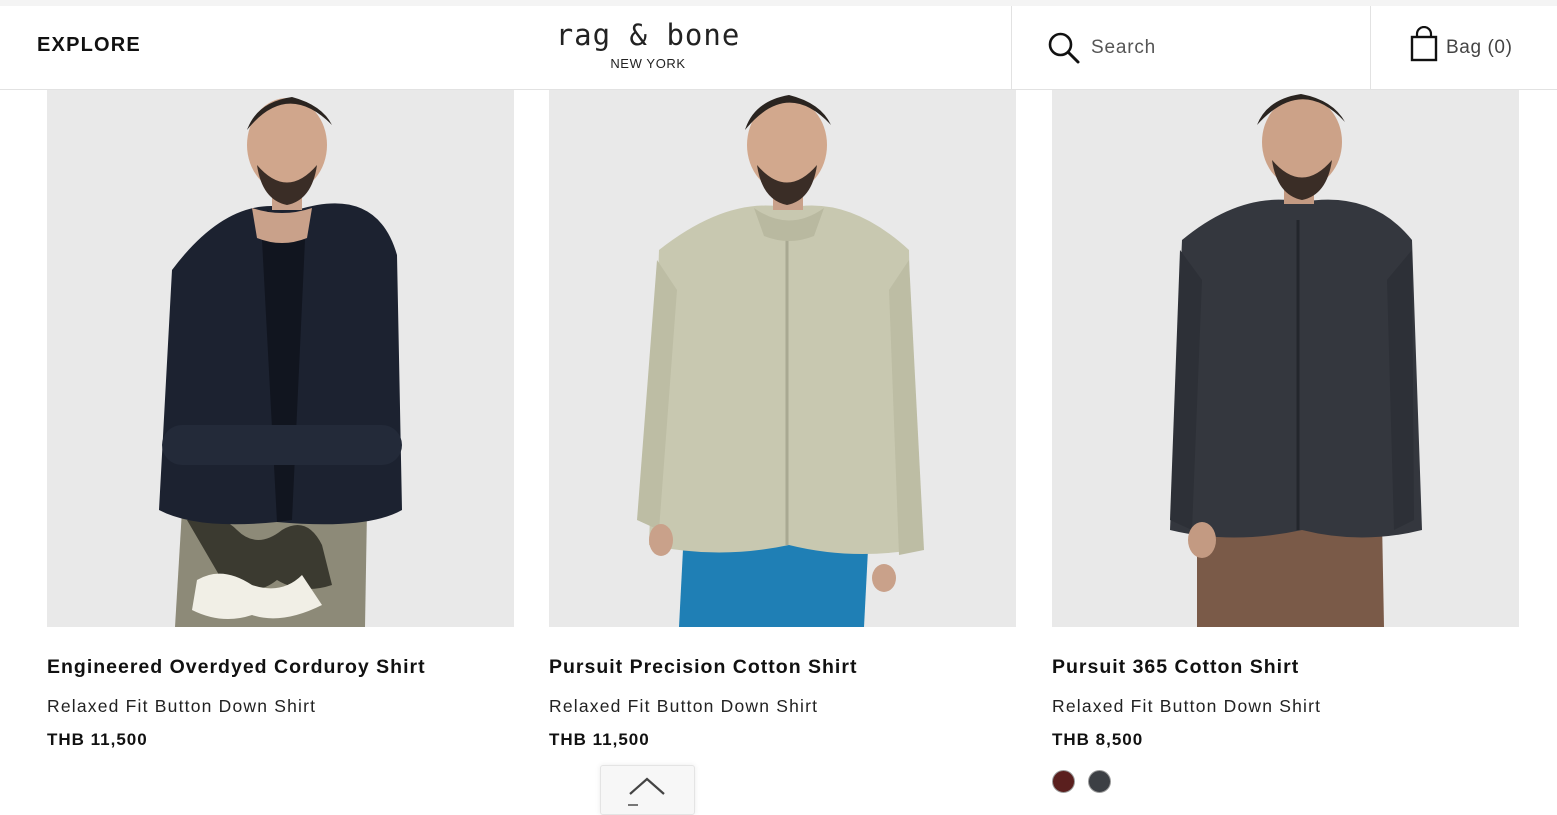  What do you see at coordinates (1175, 667) in the screenshot?
I see `product-name: Pursuit 365 Cotton Shirt` at bounding box center [1175, 667].